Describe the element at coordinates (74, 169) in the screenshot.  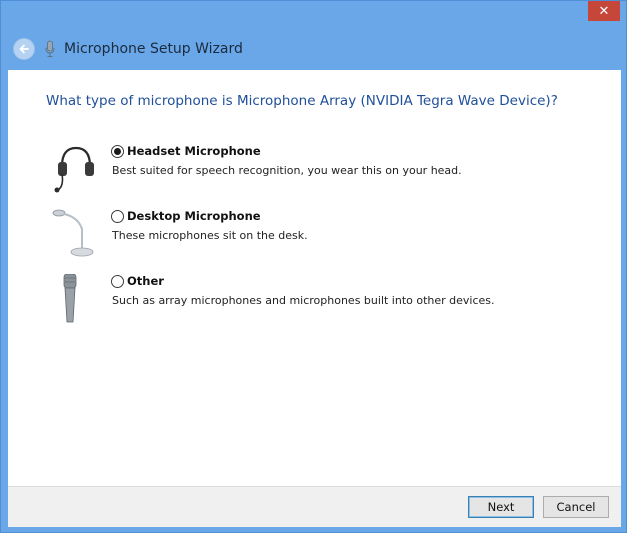
I see `headset-icon` at that location.